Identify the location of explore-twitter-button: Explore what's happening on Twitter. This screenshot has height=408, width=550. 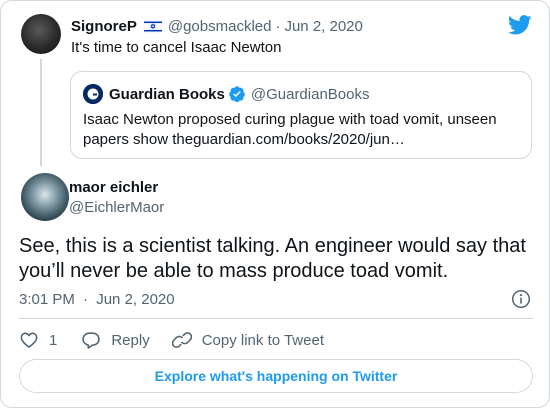
(276, 376).